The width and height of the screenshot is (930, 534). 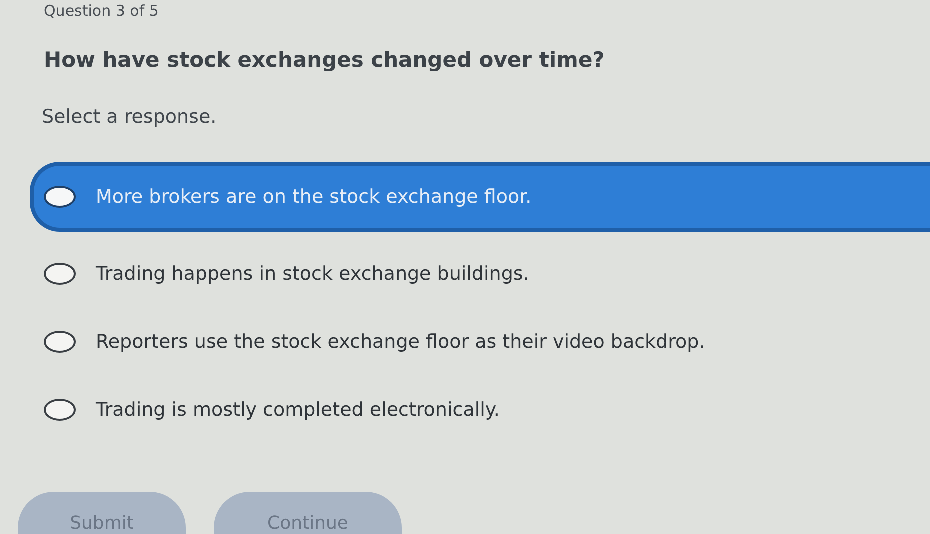 I want to click on highlighted-answer-option: More brokers are on the stock exchange floor., so click(x=480, y=197).